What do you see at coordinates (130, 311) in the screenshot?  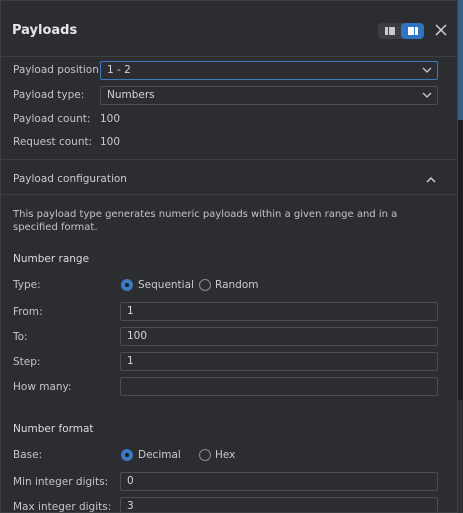 I see `from-value: 1` at bounding box center [130, 311].